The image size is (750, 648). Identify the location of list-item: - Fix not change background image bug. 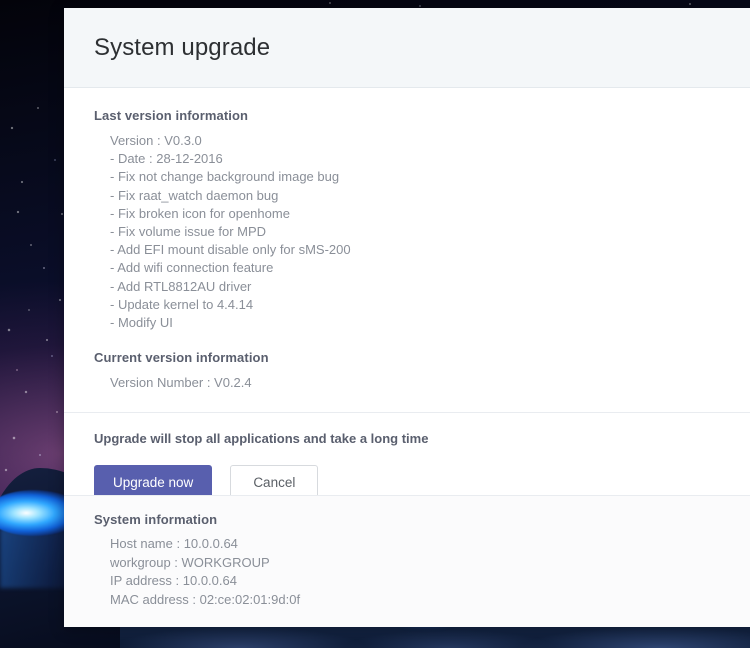
(225, 177).